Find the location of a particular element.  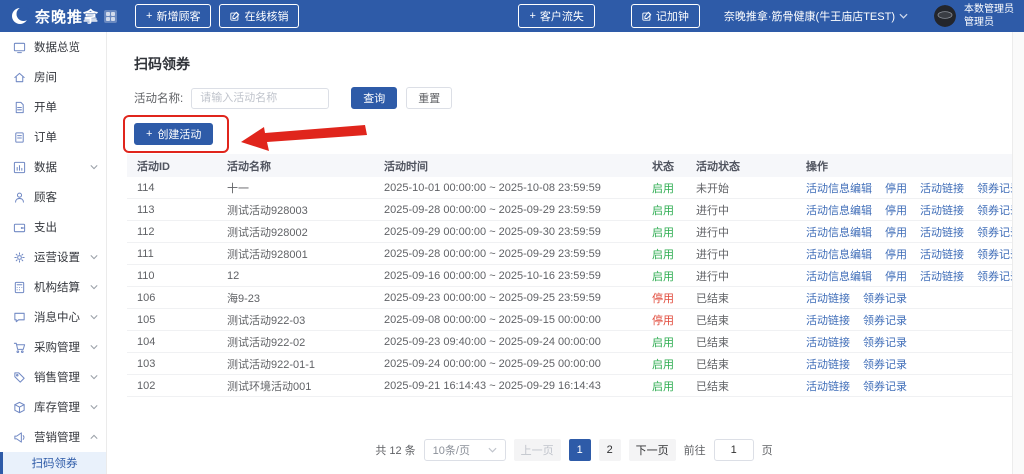

scrollbar is located at coordinates (1018, 253).